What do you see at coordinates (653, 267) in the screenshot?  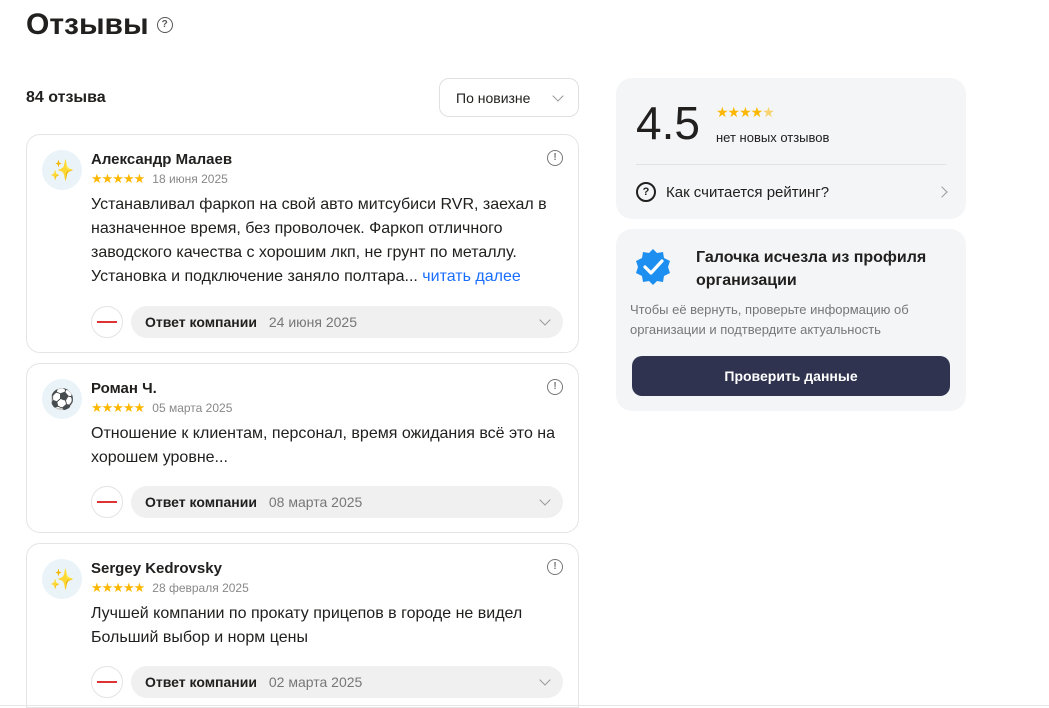 I see `verified-badge-icon` at bounding box center [653, 267].